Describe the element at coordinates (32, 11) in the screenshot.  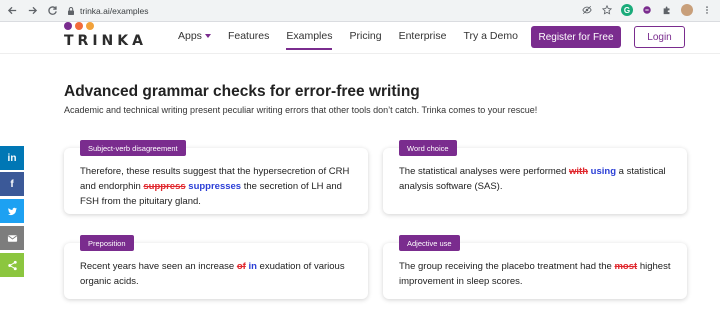
I see `forward-icon` at that location.